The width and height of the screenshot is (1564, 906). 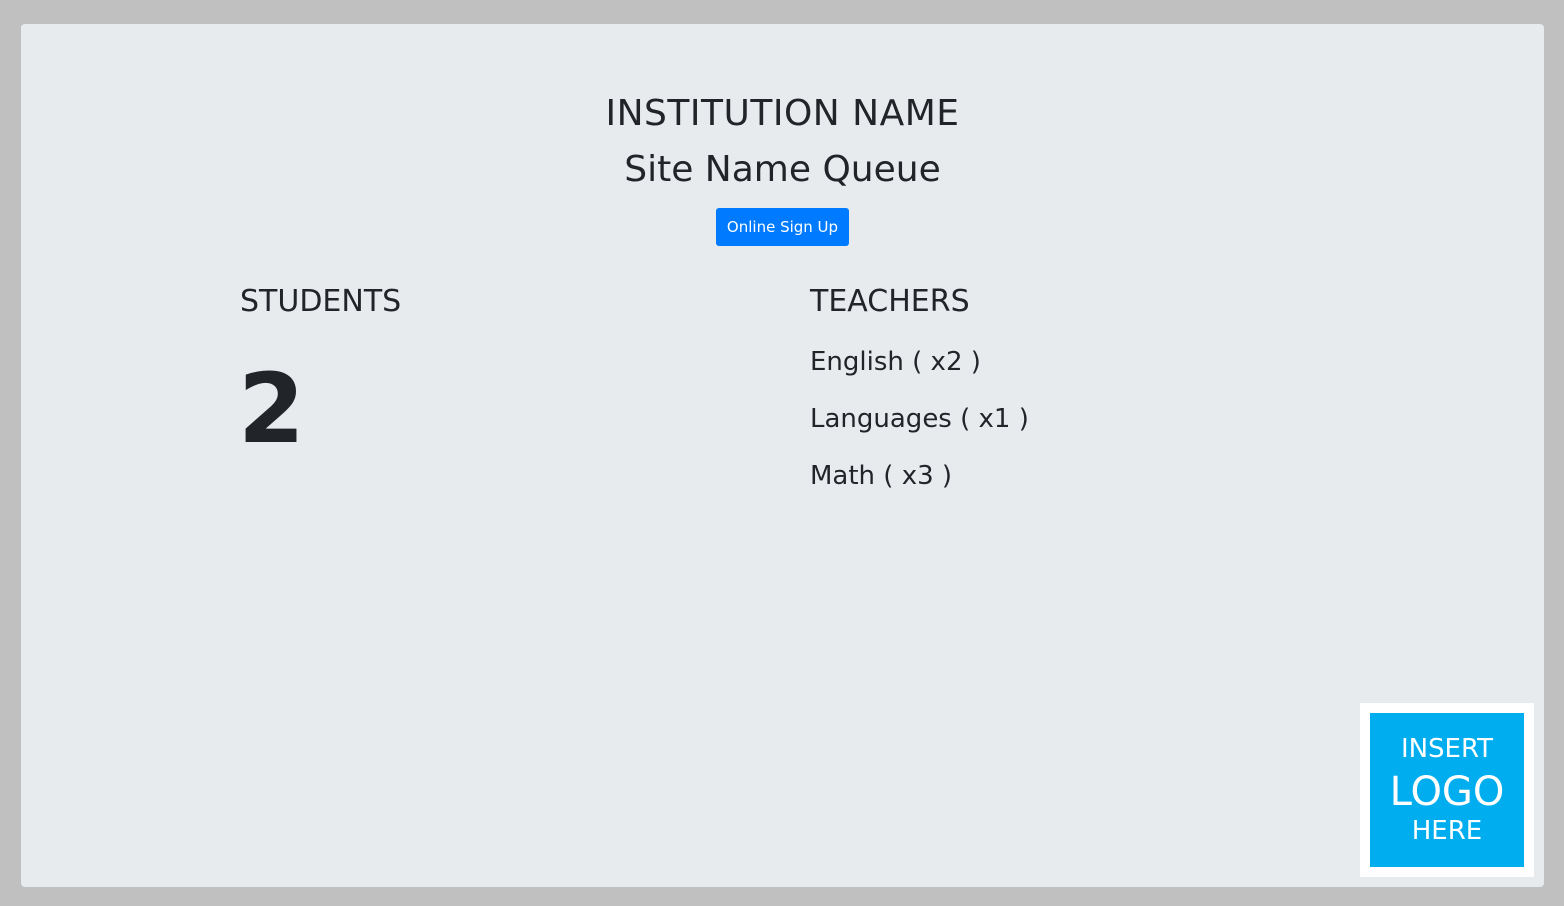 I want to click on logo-image: INSERT LOGO HERE, so click(x=1447, y=790).